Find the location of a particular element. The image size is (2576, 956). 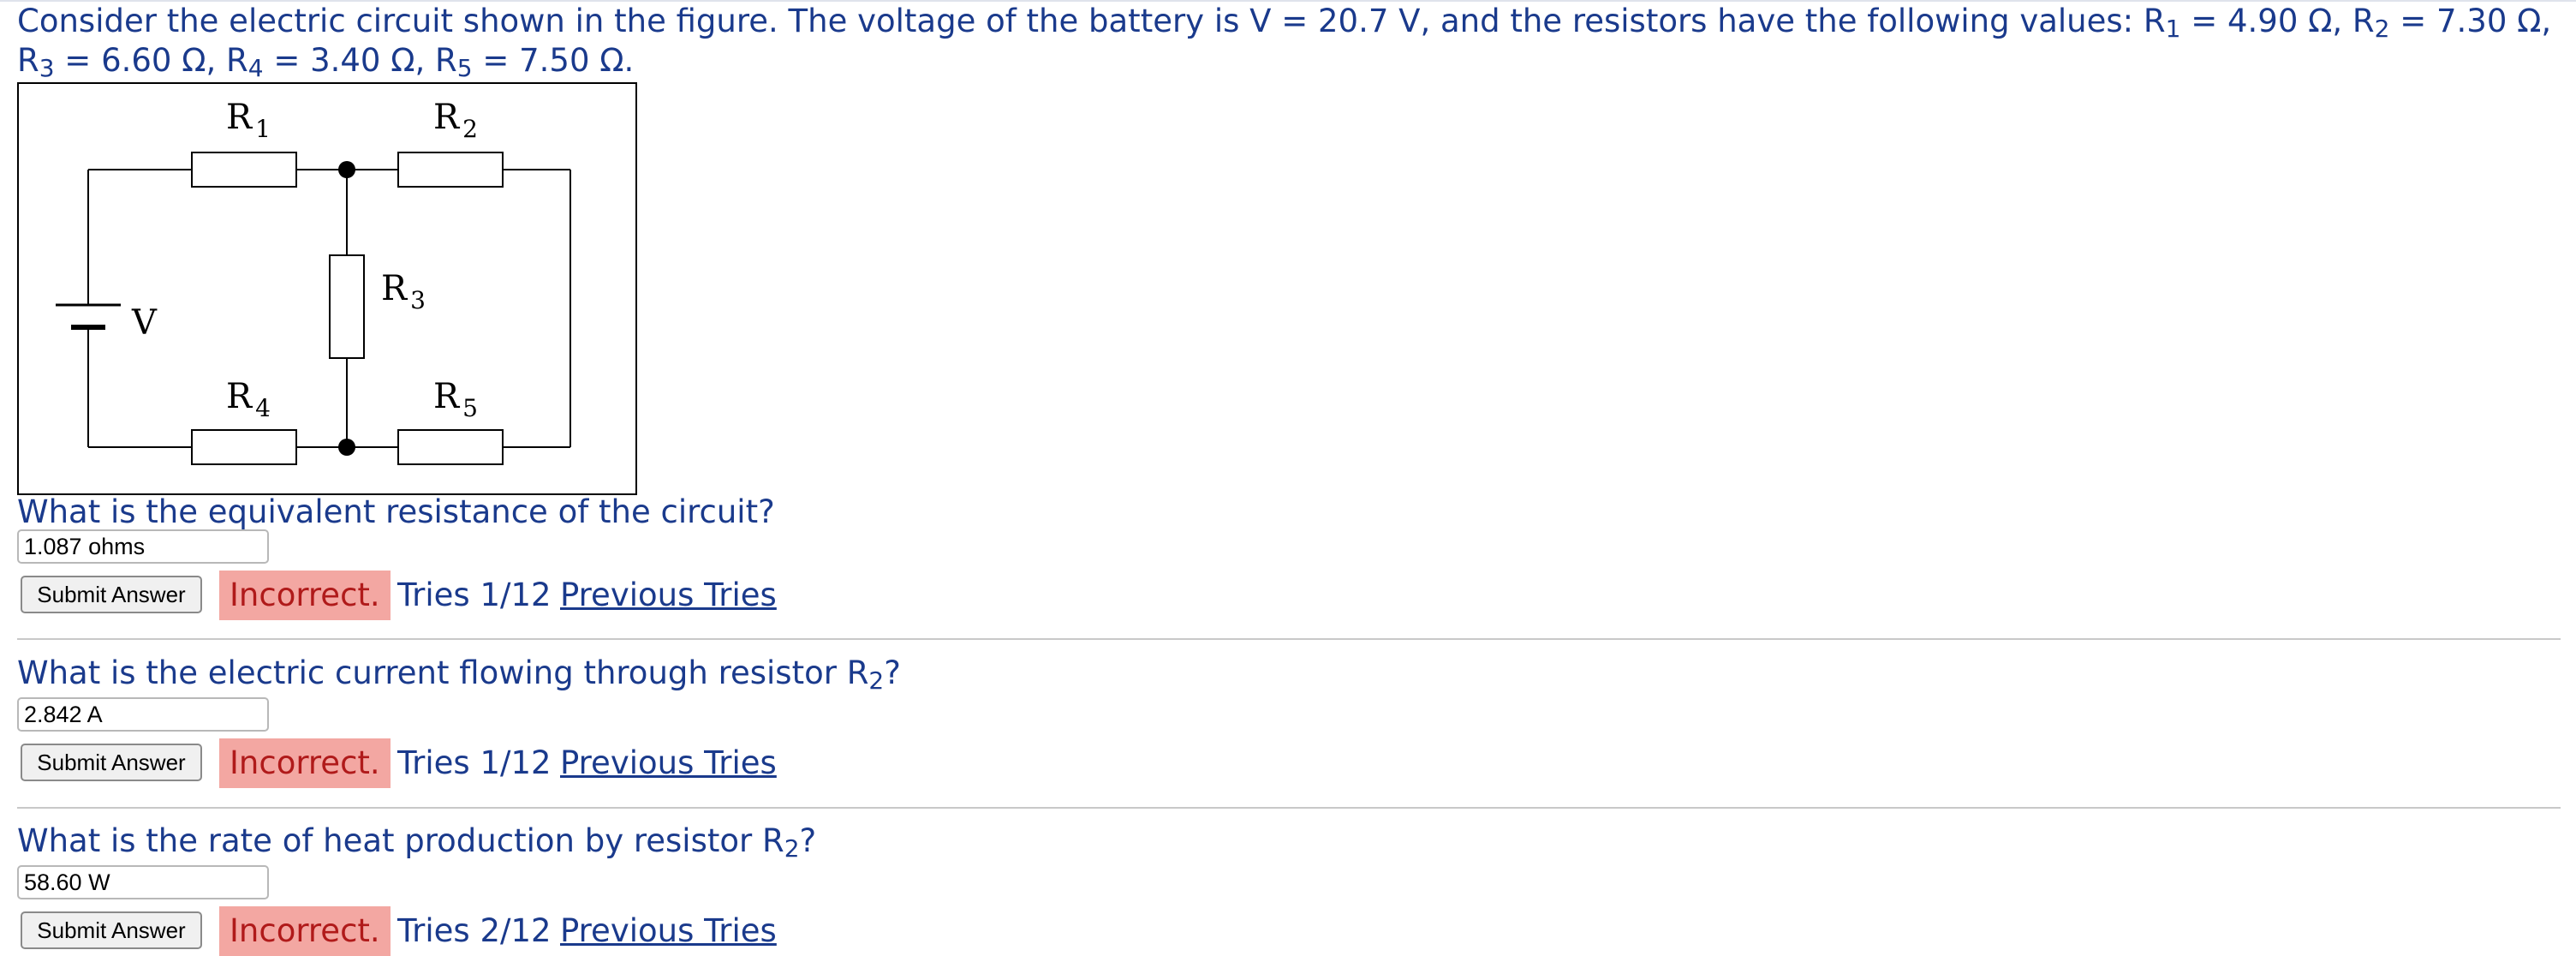

label-r5: R is located at coordinates (447, 396).